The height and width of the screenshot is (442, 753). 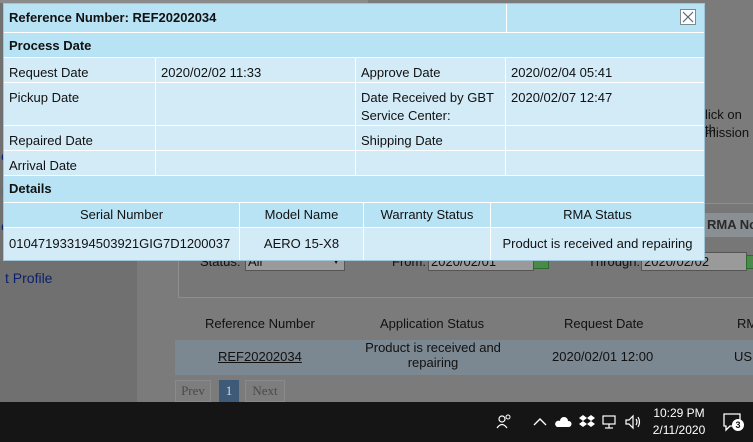 I want to click on serial-number: 010471933194503921GIG7D1200037, so click(x=122, y=244).